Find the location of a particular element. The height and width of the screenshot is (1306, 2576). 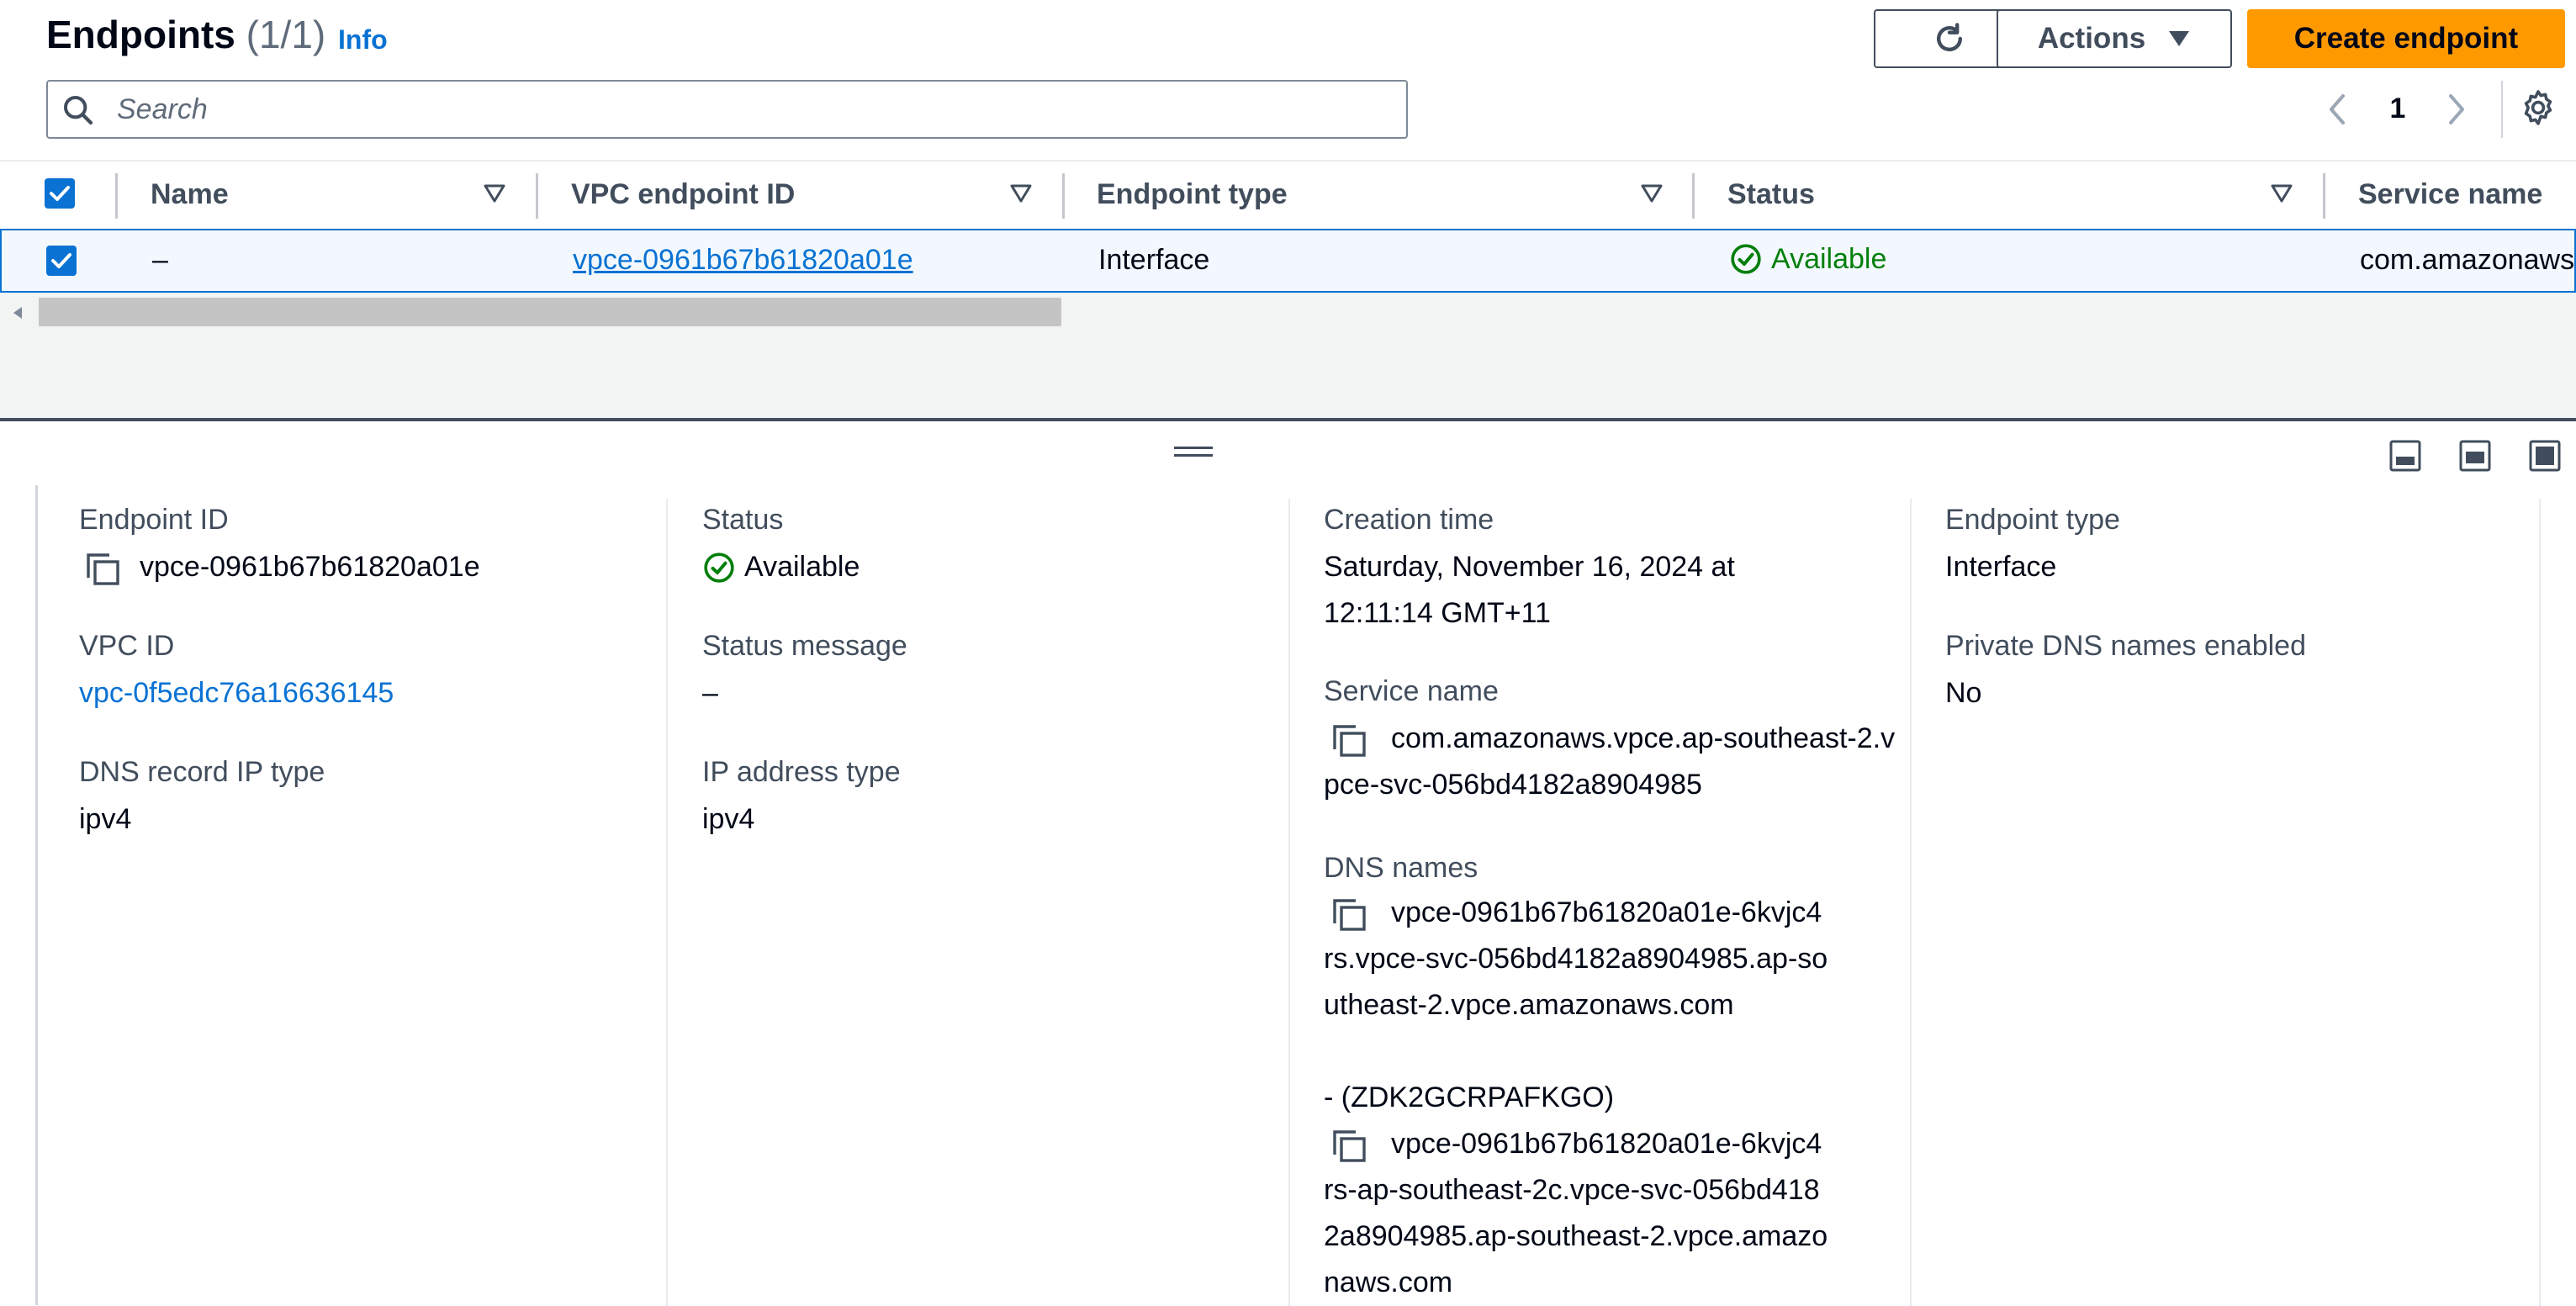

status-message-value: – is located at coordinates (710, 693).